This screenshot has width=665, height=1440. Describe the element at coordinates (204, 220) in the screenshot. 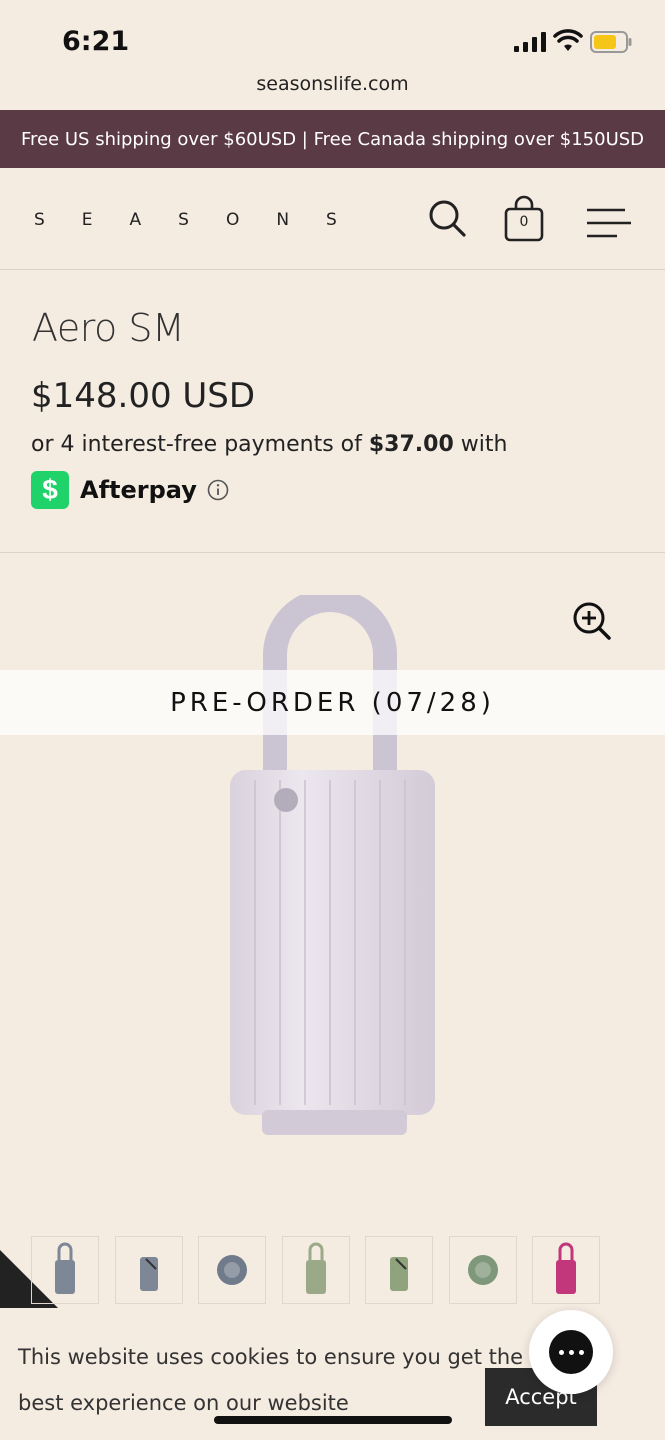

I see `brand-logo: SEASONS` at that location.